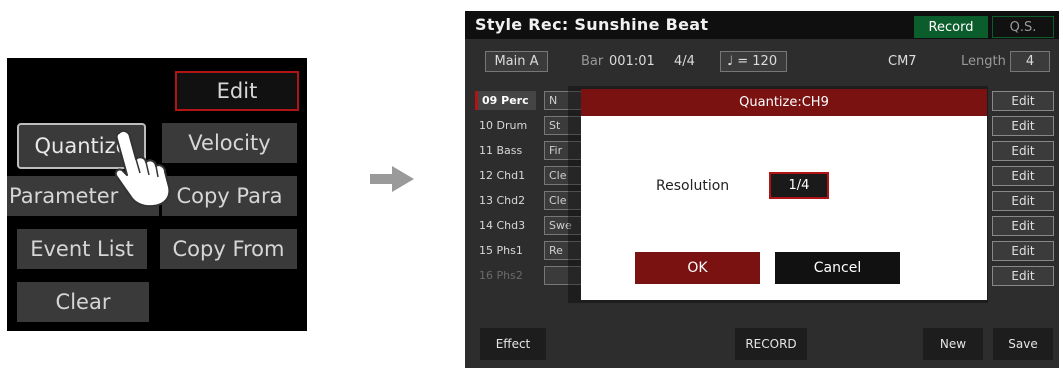  Describe the element at coordinates (693, 186) in the screenshot. I see `resolution-label: Resolution` at that location.